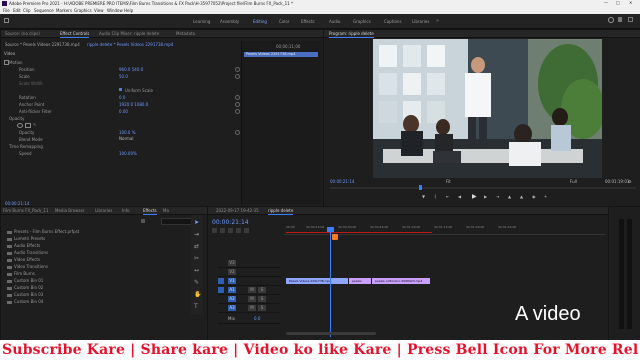  Describe the element at coordinates (115, 10) in the screenshot. I see `menu-window: Window` at that location.